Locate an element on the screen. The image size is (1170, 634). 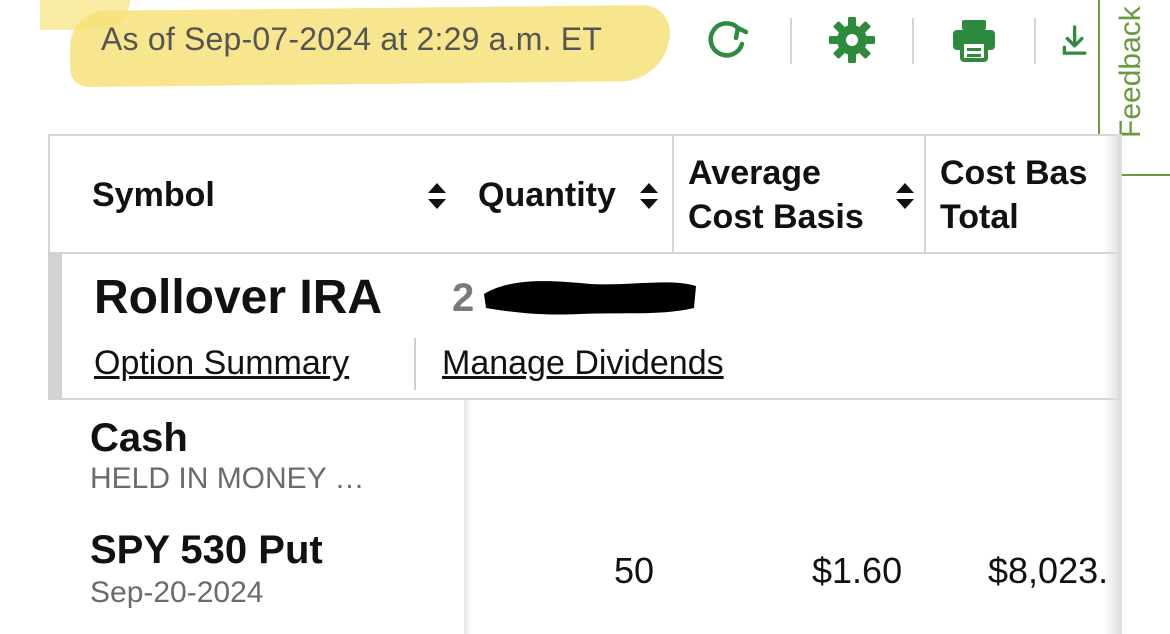
position-symbol: SPY 530 Put is located at coordinates (206, 550).